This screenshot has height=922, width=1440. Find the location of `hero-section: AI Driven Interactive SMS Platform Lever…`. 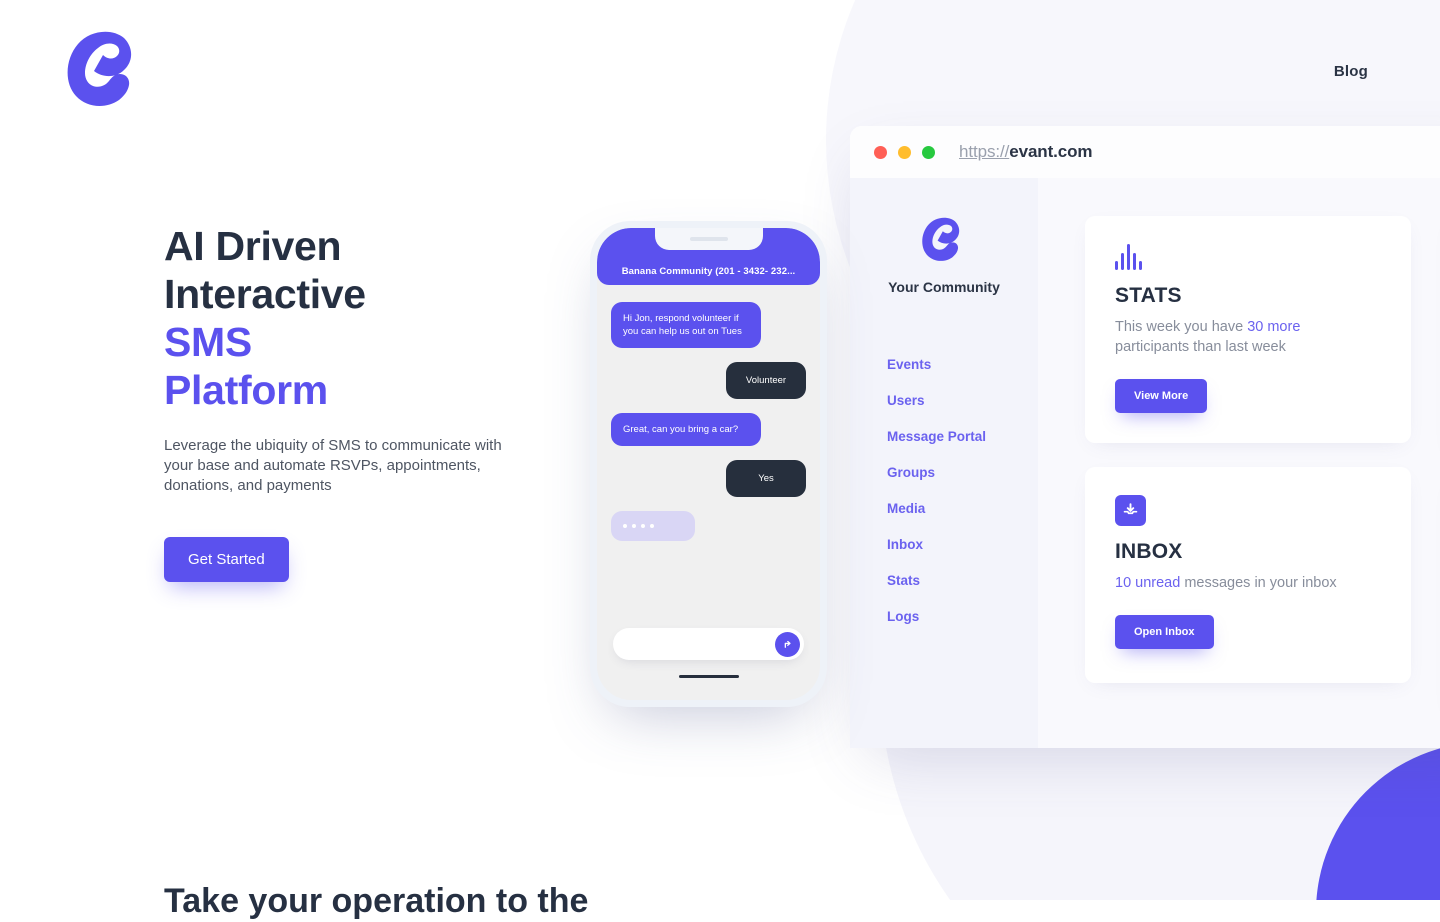

hero-section: AI Driven Interactive SMS Platform Lever… is located at coordinates (374, 402).